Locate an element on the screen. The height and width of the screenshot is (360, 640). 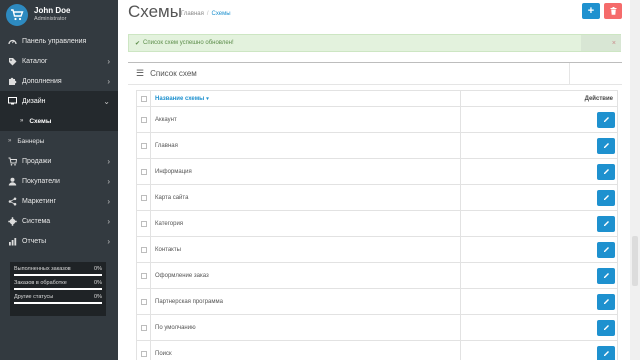
stat-other: Другие статусы 0% is located at coordinates (58, 299).